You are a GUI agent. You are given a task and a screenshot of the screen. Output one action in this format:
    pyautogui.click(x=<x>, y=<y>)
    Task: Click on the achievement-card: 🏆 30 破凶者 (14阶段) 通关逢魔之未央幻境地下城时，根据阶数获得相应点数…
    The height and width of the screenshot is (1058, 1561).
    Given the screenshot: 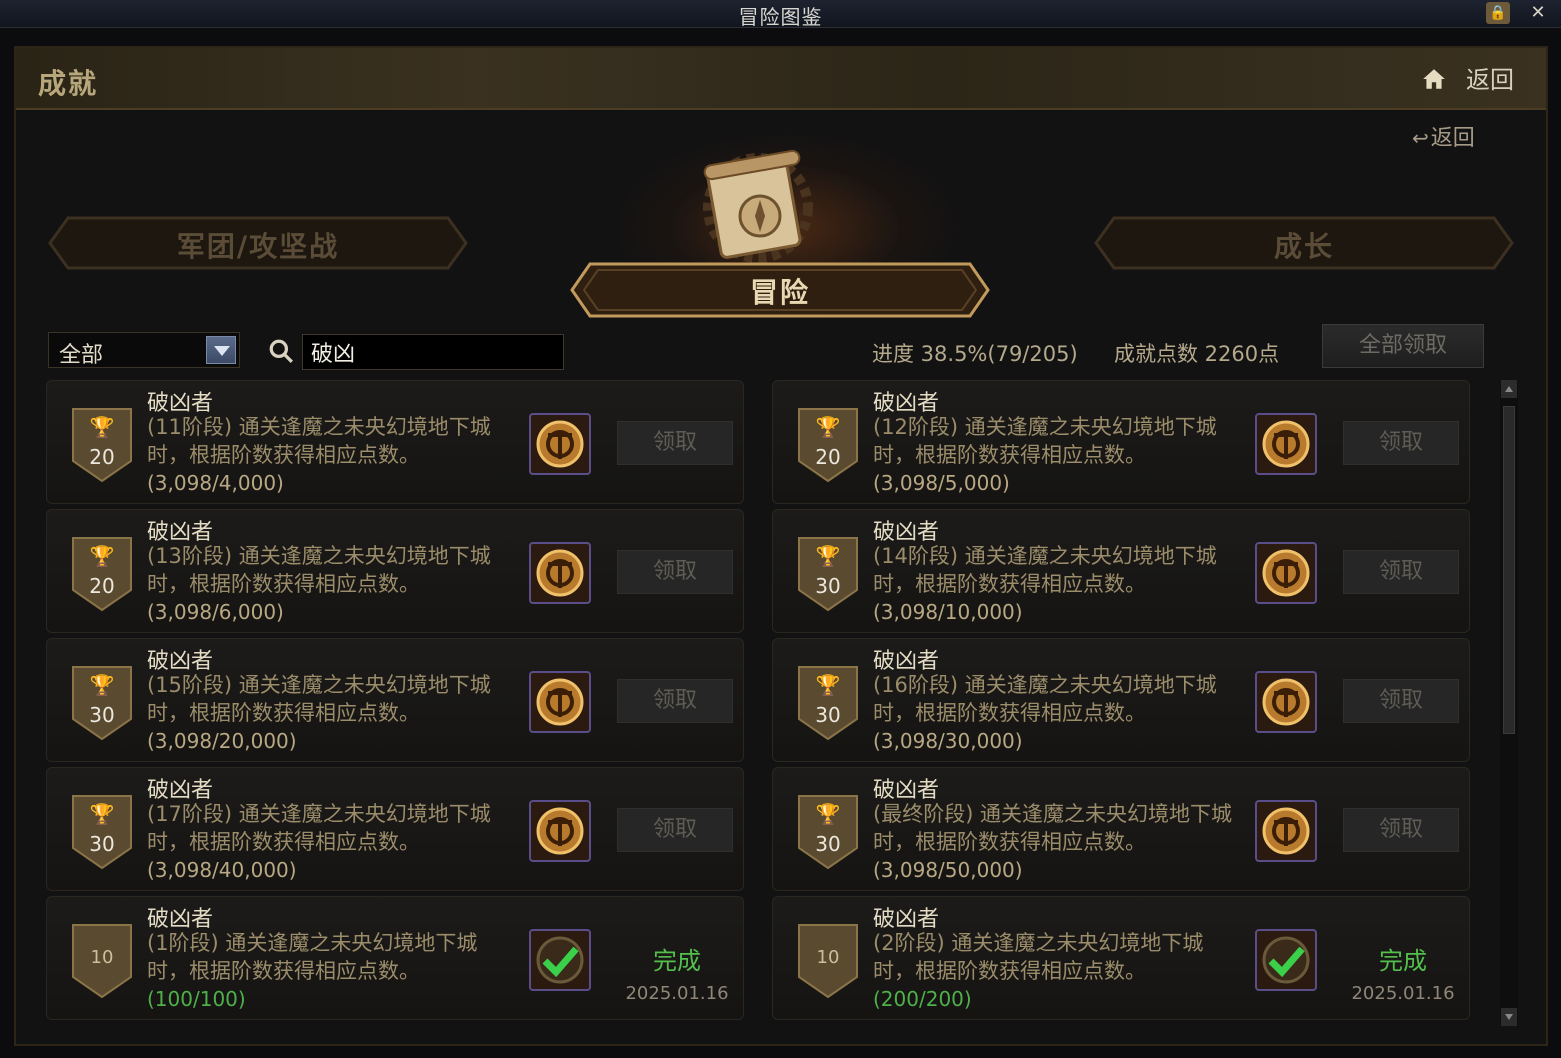 What is the action you would take?
    pyautogui.click(x=1121, y=571)
    